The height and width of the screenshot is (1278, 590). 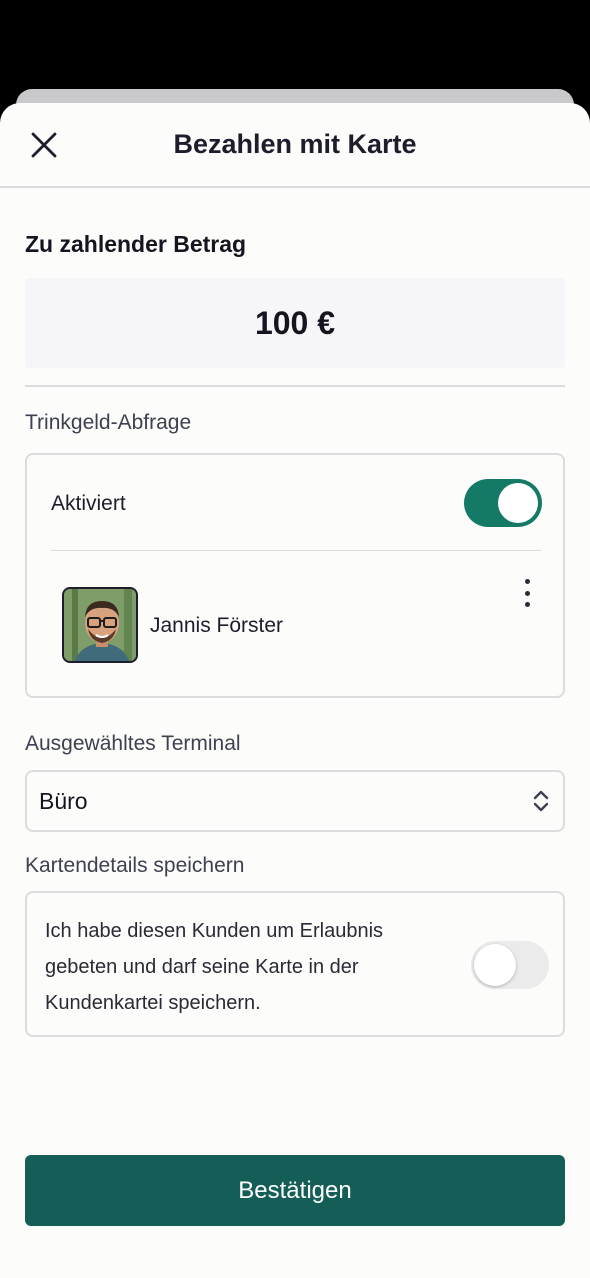 What do you see at coordinates (217, 625) in the screenshot?
I see `staff-name: Jannis Förster` at bounding box center [217, 625].